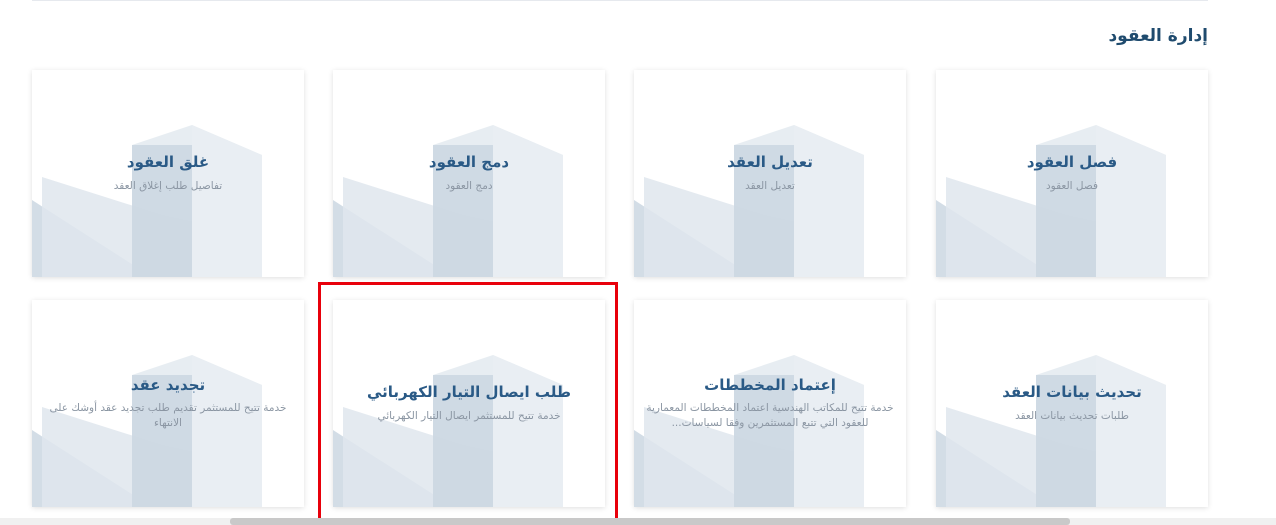 This screenshot has height=525, width=1276. Describe the element at coordinates (770, 173) in the screenshot. I see `service-card-edit-contract: تعديل العقد تعديل العقد` at that location.